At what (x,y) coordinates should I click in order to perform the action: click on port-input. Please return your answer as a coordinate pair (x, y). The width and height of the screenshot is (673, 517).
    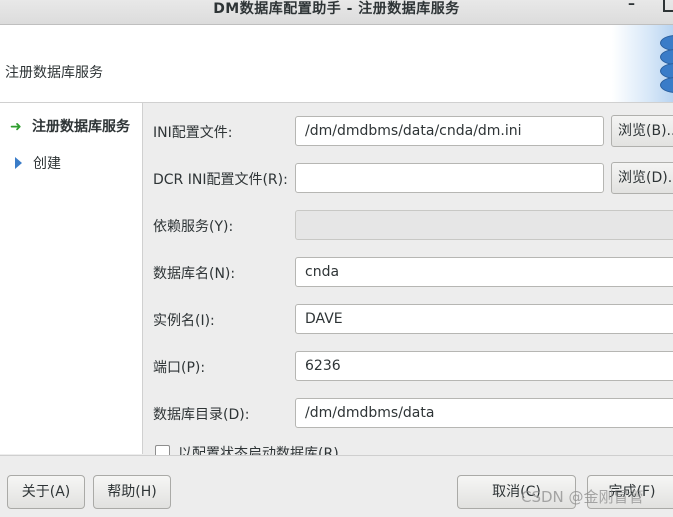
    Looking at the image, I should click on (484, 366).